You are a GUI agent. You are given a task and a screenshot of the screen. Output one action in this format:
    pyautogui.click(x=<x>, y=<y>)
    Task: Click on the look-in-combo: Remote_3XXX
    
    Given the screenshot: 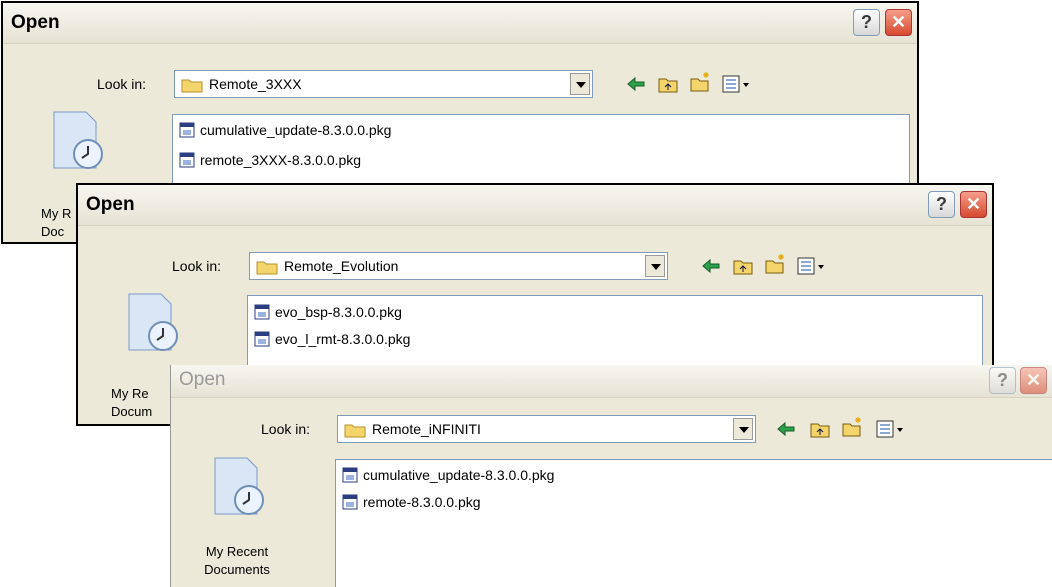 What is the action you would take?
    pyautogui.click(x=383, y=84)
    